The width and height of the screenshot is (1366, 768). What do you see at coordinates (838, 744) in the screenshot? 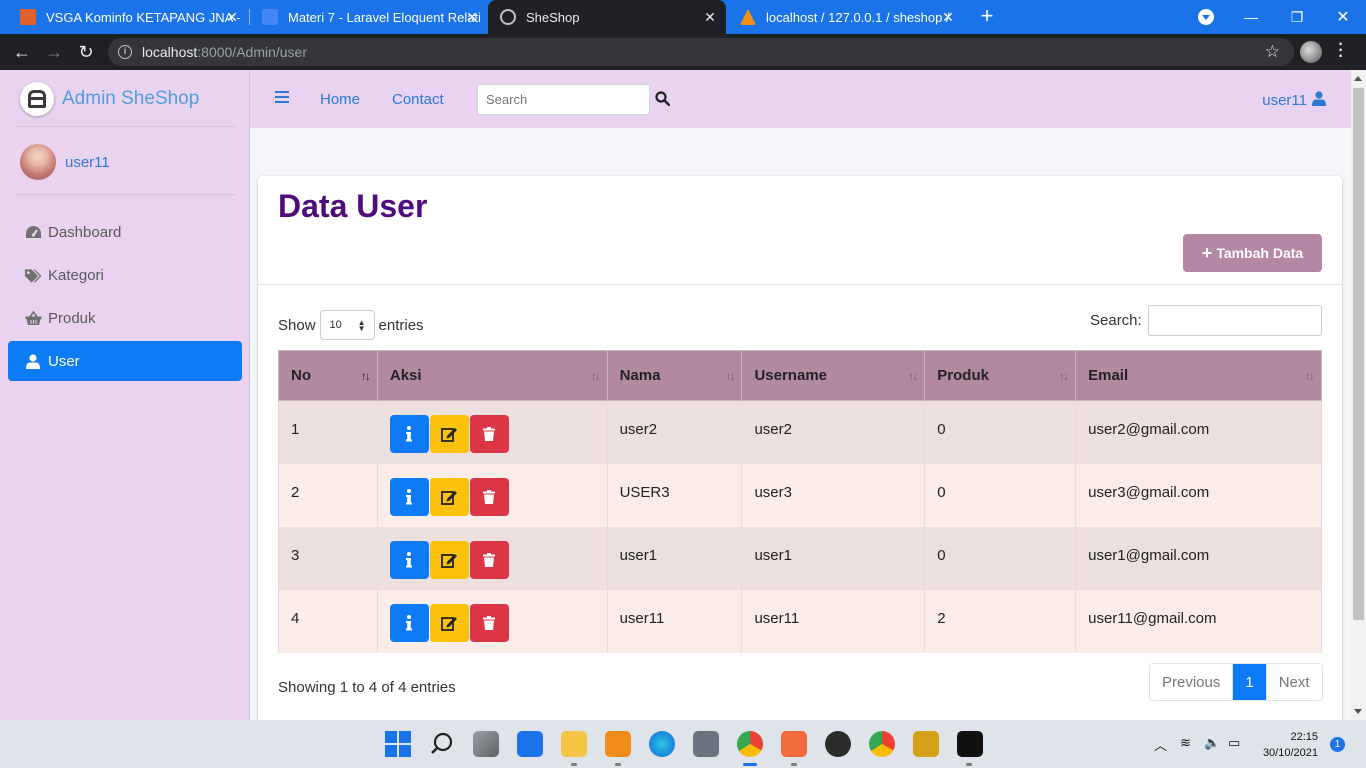
I see `obs-icon` at bounding box center [838, 744].